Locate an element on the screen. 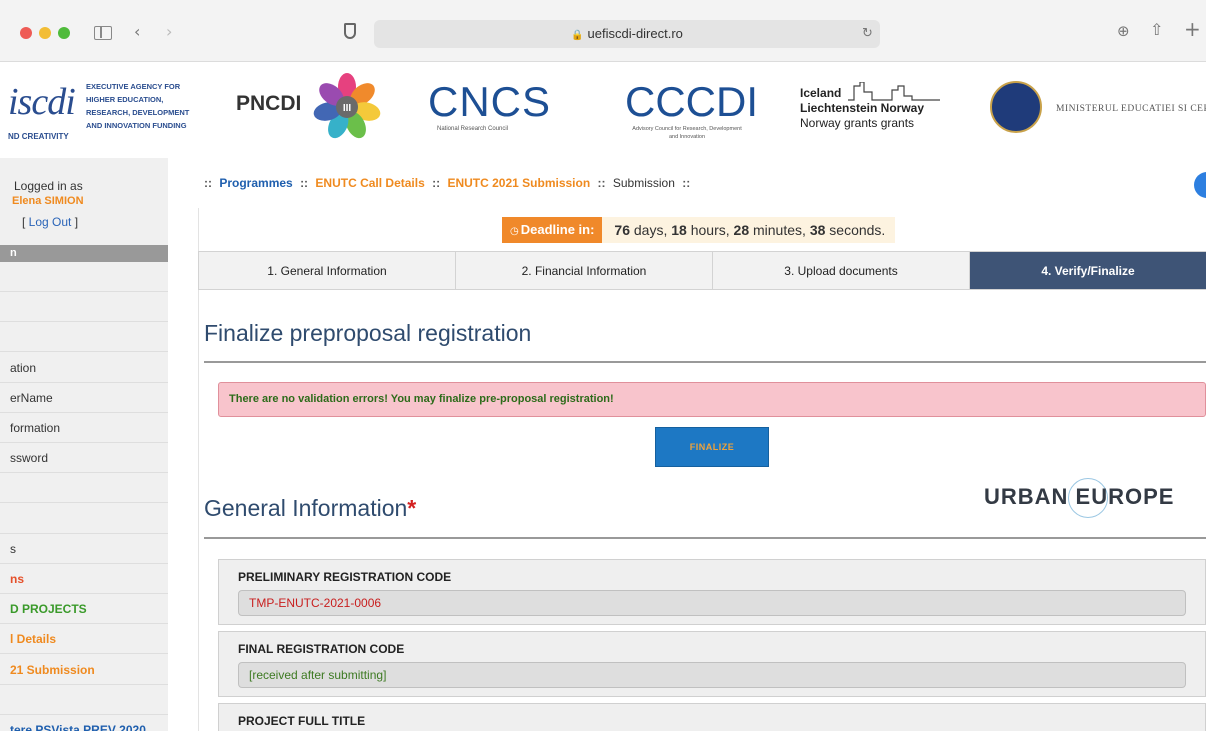 This screenshot has height=731, width=1206. browser-toolbar: ‹ › 🔒 uefiscdi-direct.ro ↻ ⊕ ⇧ + is located at coordinates (603, 31).